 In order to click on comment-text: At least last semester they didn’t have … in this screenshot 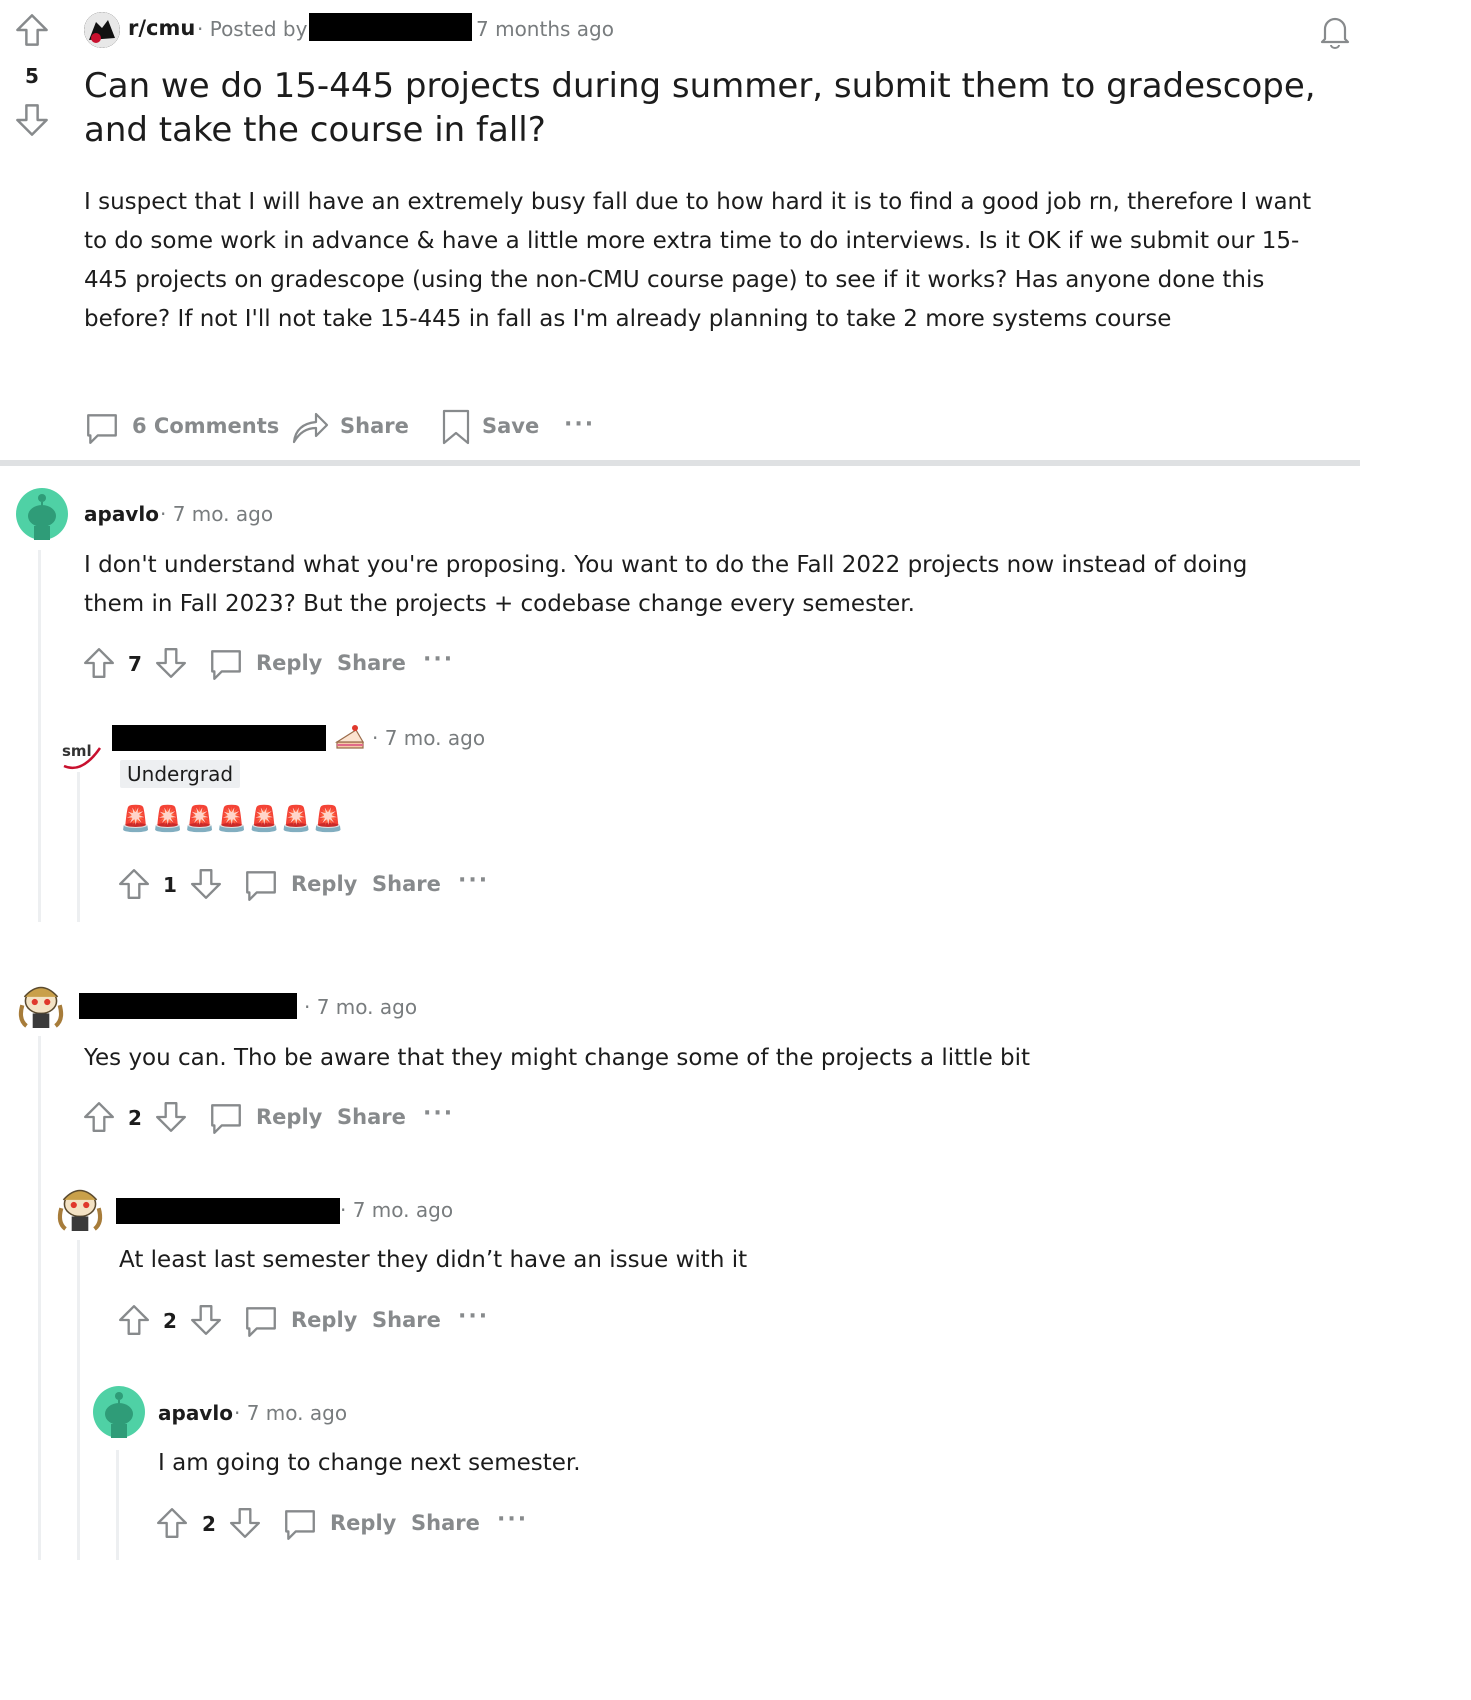, I will do `click(433, 1260)`.